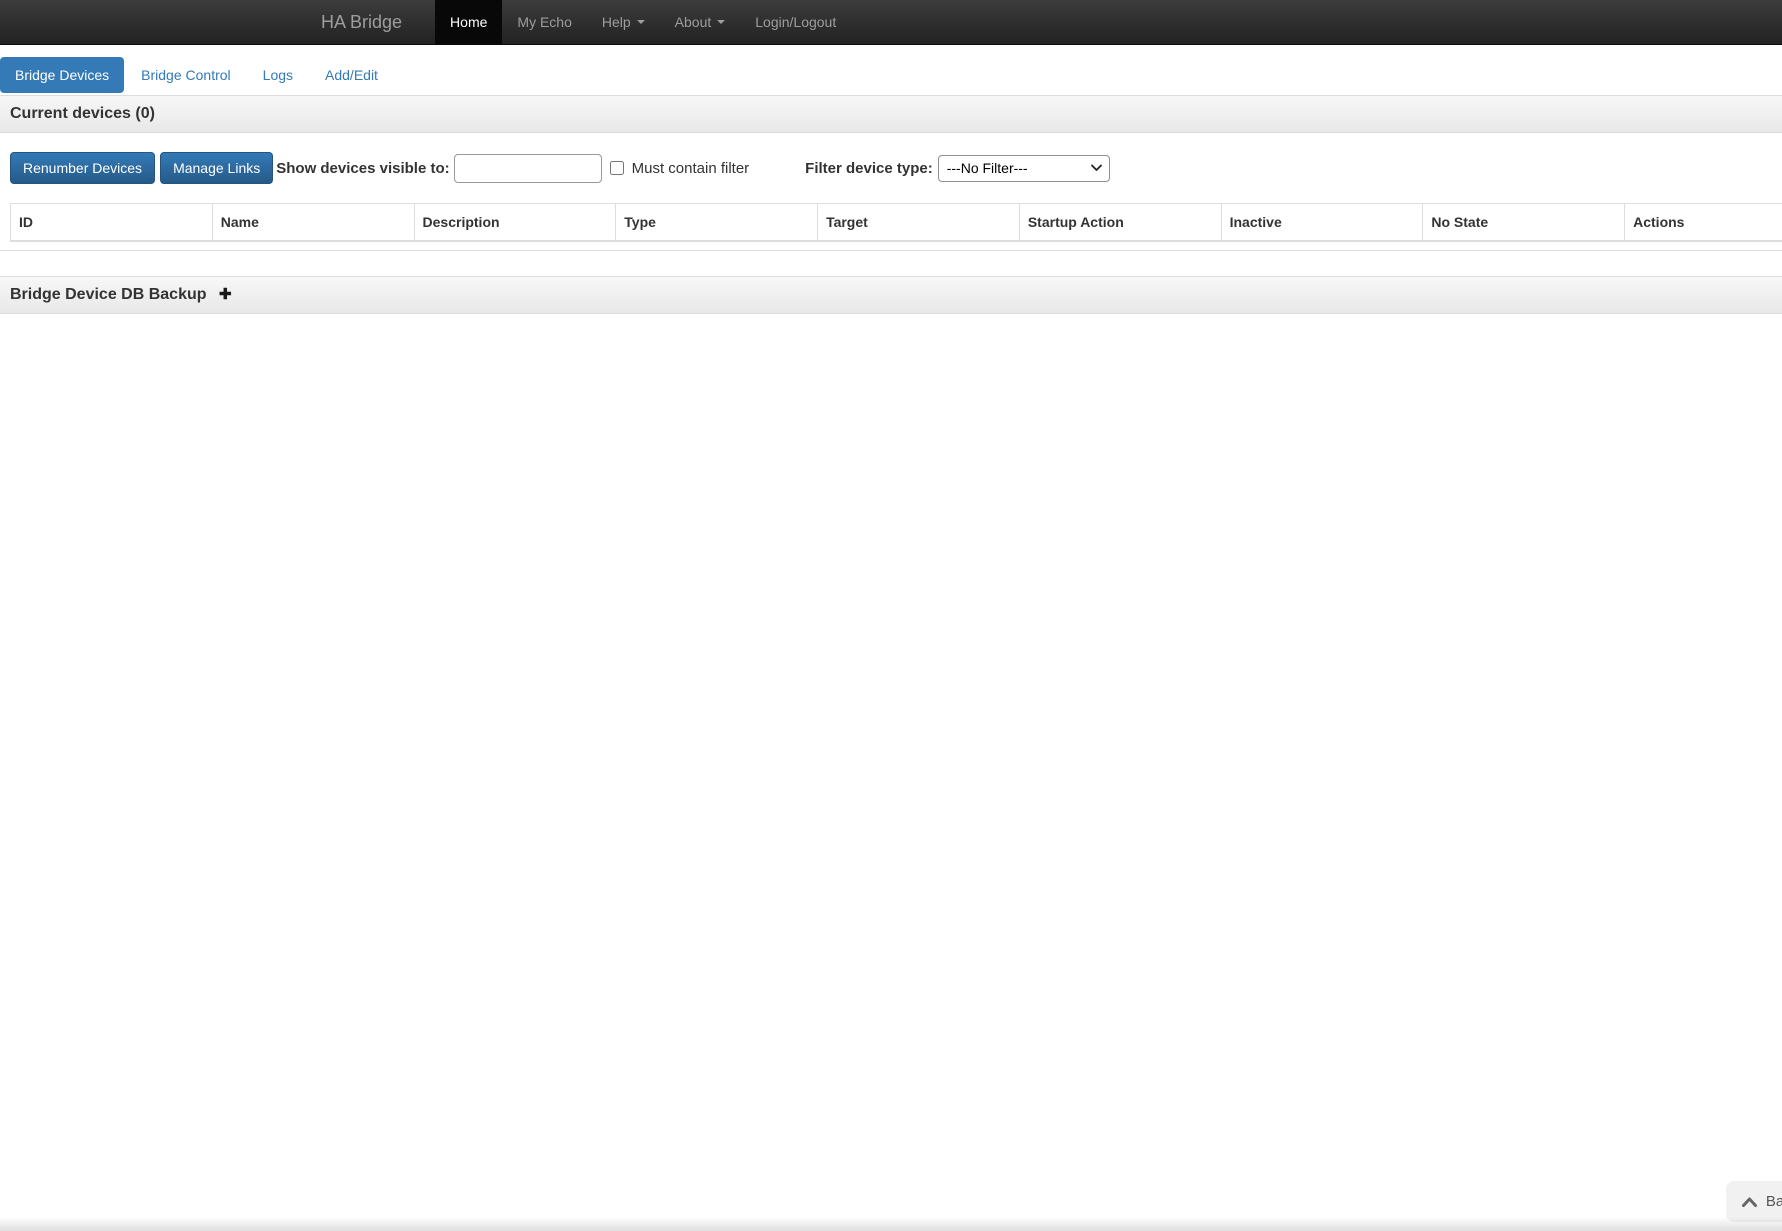 This screenshot has height=1231, width=1782. I want to click on type-filter-select: ---No Filter---, so click(1023, 168).